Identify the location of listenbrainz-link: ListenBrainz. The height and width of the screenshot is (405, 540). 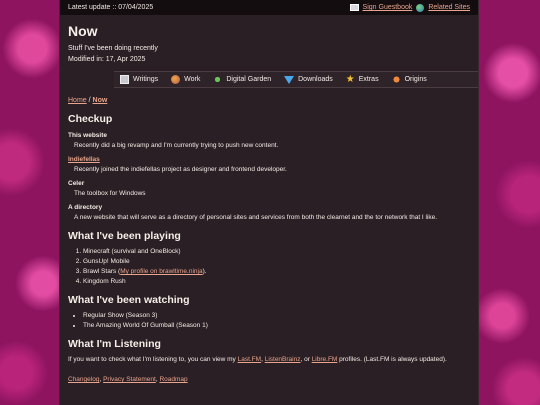
(283, 359).